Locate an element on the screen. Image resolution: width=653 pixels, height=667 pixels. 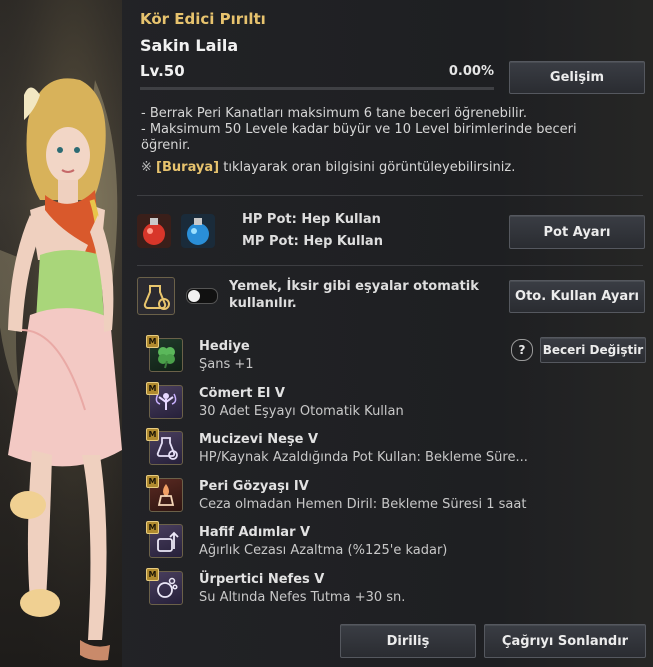
clover-icon: M is located at coordinates (164, 353).